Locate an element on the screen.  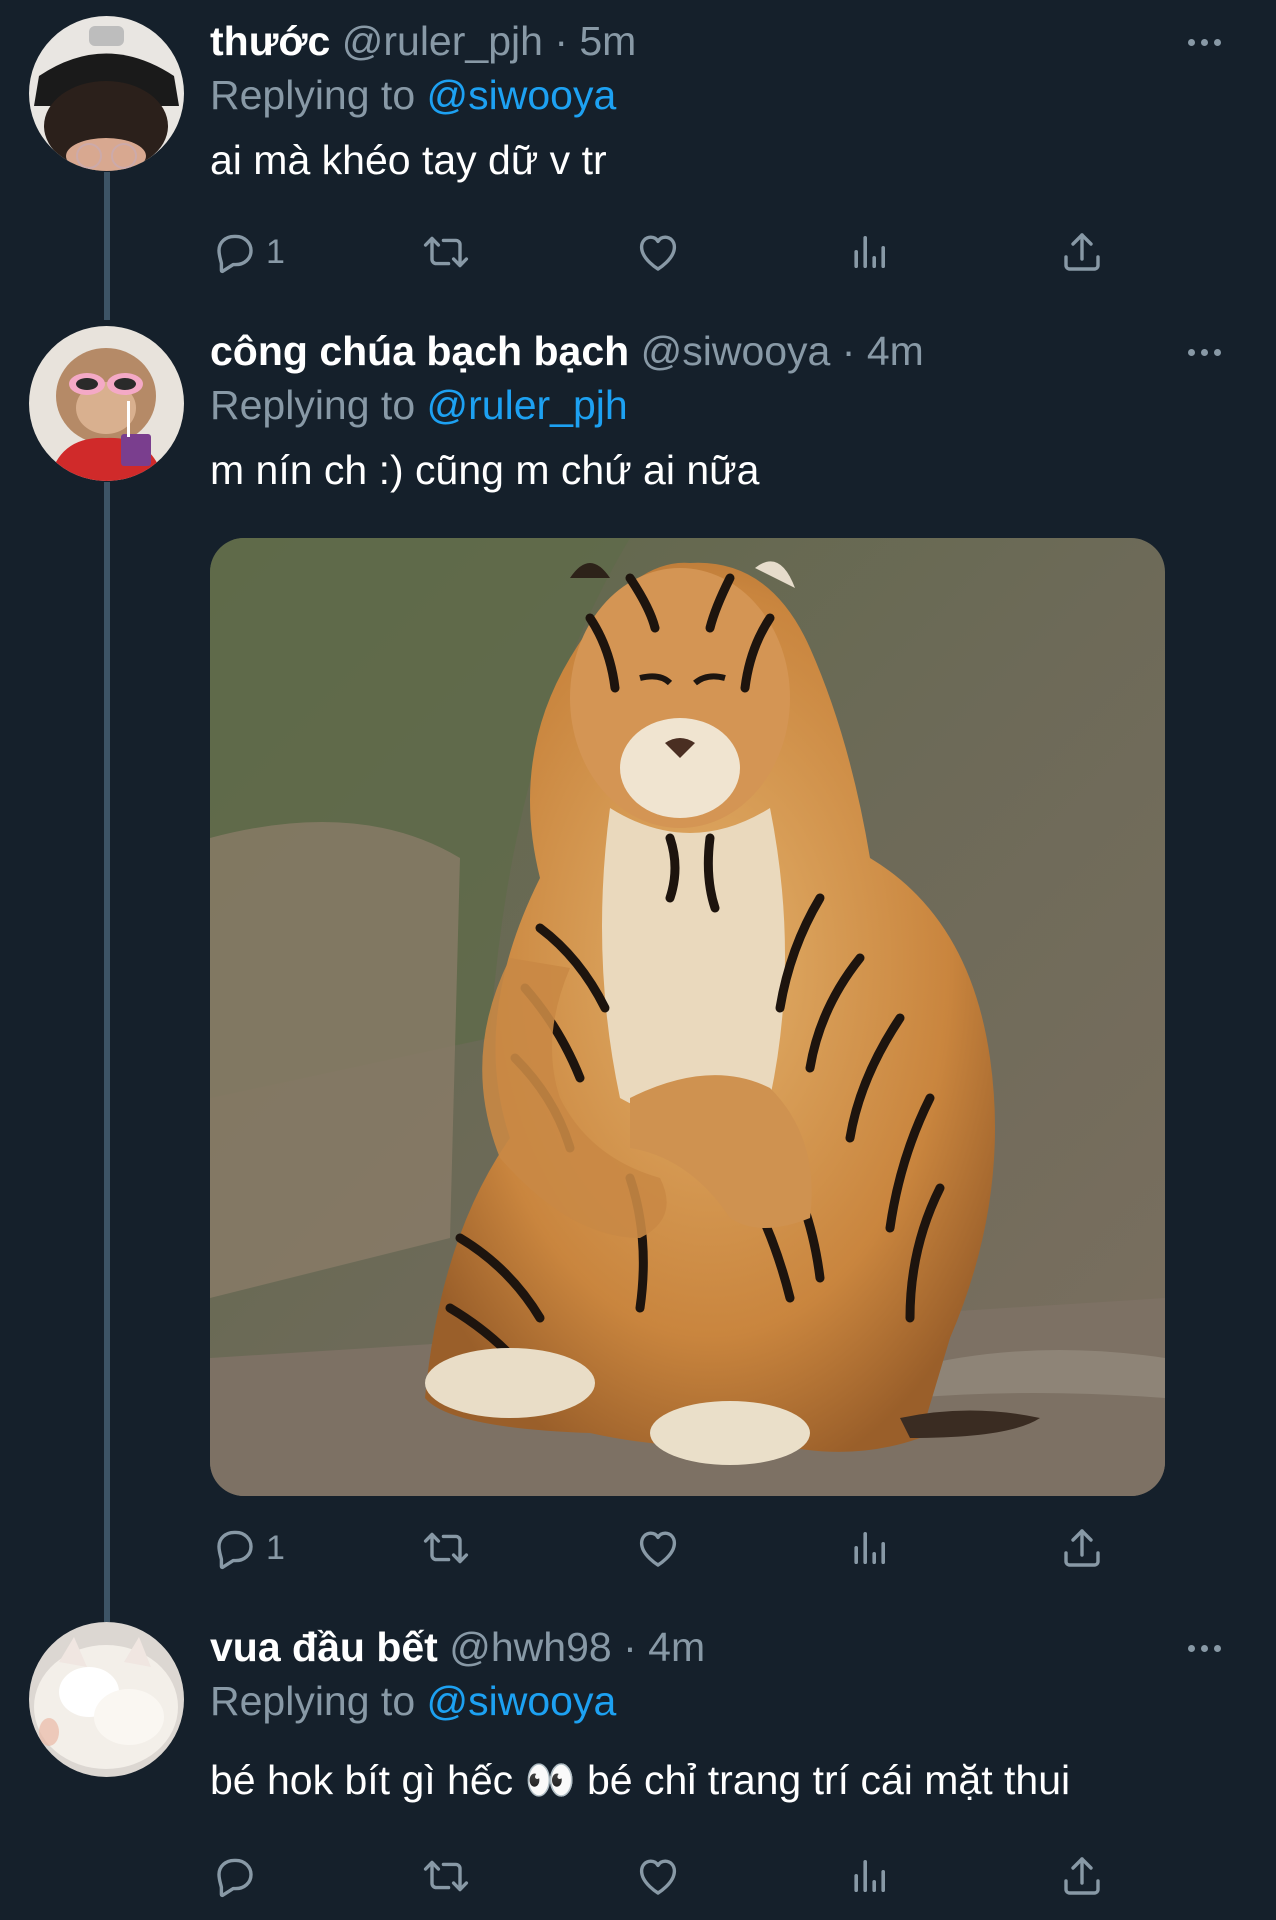
user-handle: @hwh98 is located at coordinates (530, 1647).